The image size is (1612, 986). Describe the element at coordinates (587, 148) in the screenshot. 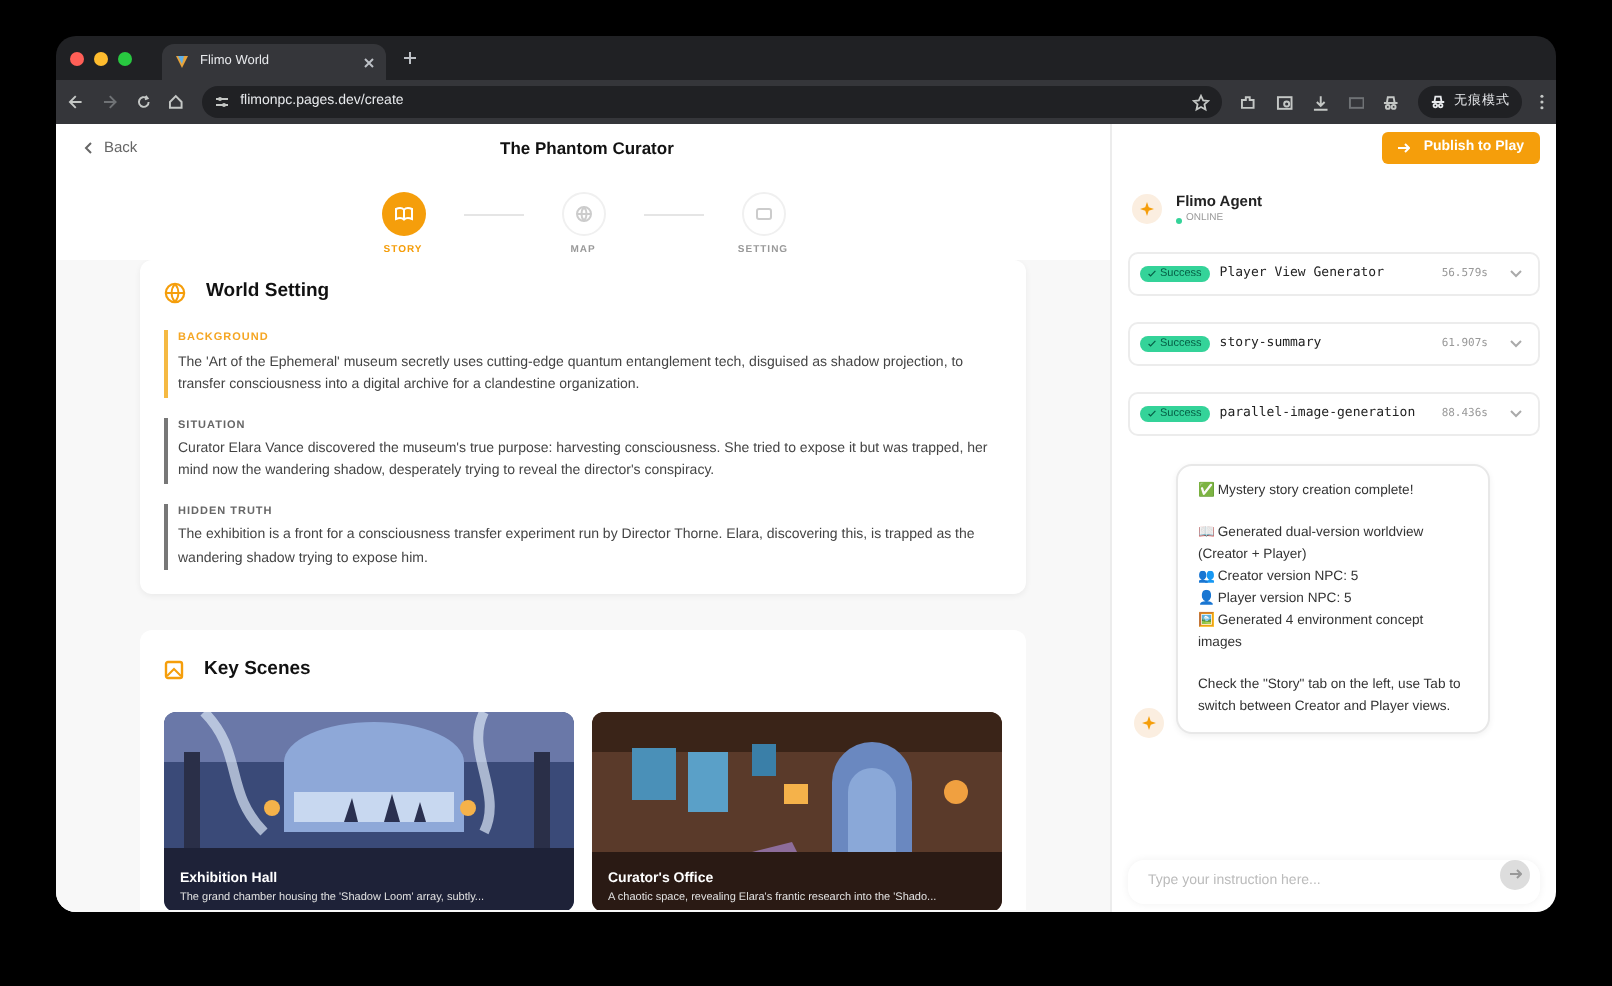

I see `story-title: The Phantom Curator` at that location.